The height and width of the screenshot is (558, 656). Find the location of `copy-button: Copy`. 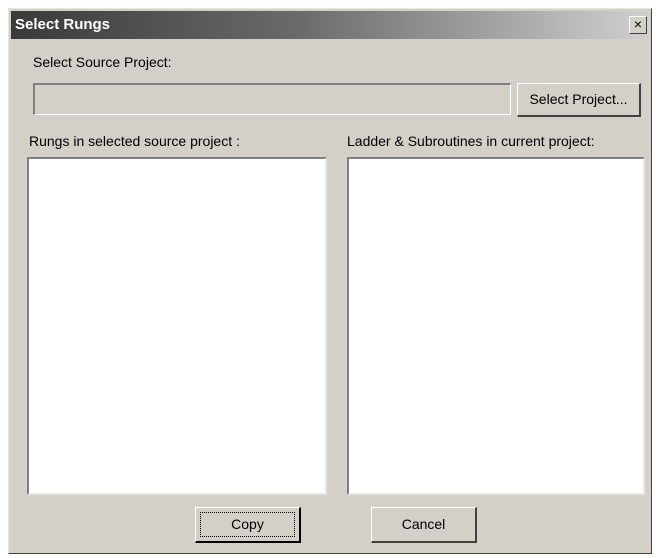

copy-button: Copy is located at coordinates (248, 525).